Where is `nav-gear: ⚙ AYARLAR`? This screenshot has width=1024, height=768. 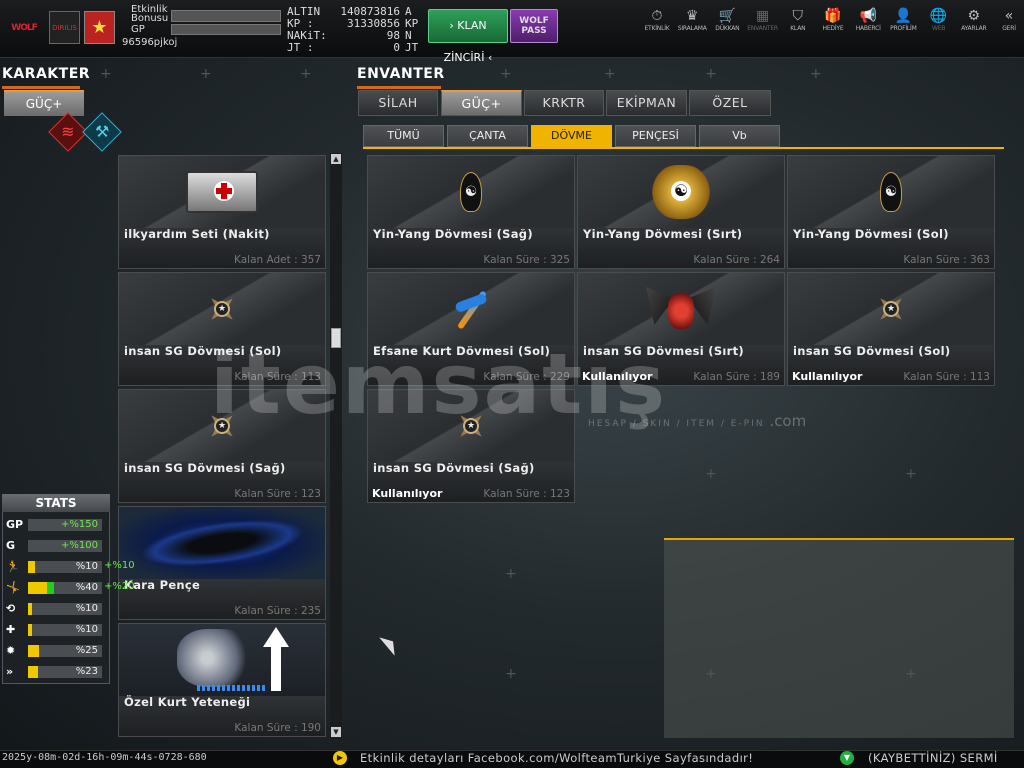 nav-gear: ⚙ AYARLAR is located at coordinates (974, 23).